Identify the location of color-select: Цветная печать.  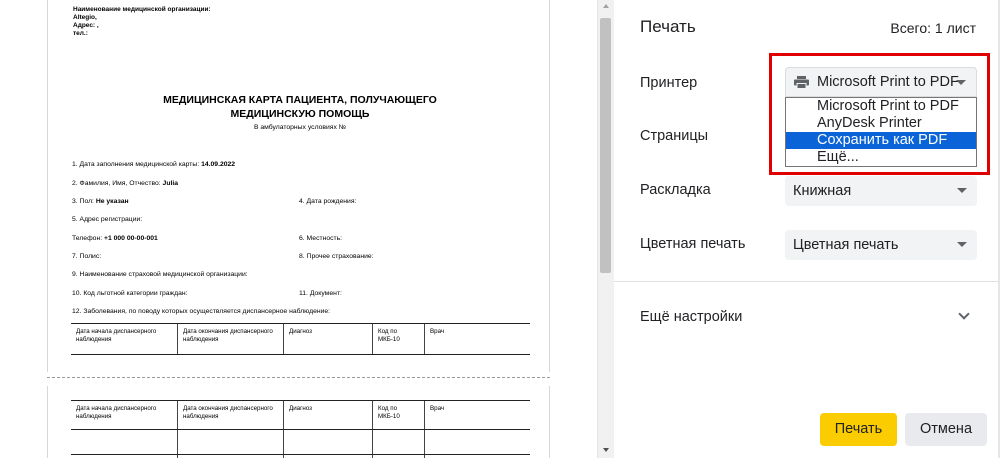
(881, 245).